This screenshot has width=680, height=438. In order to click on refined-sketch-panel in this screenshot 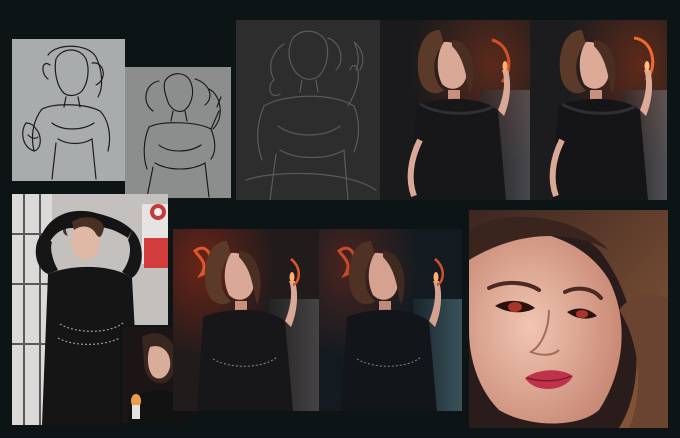, I will do `click(308, 110)`.